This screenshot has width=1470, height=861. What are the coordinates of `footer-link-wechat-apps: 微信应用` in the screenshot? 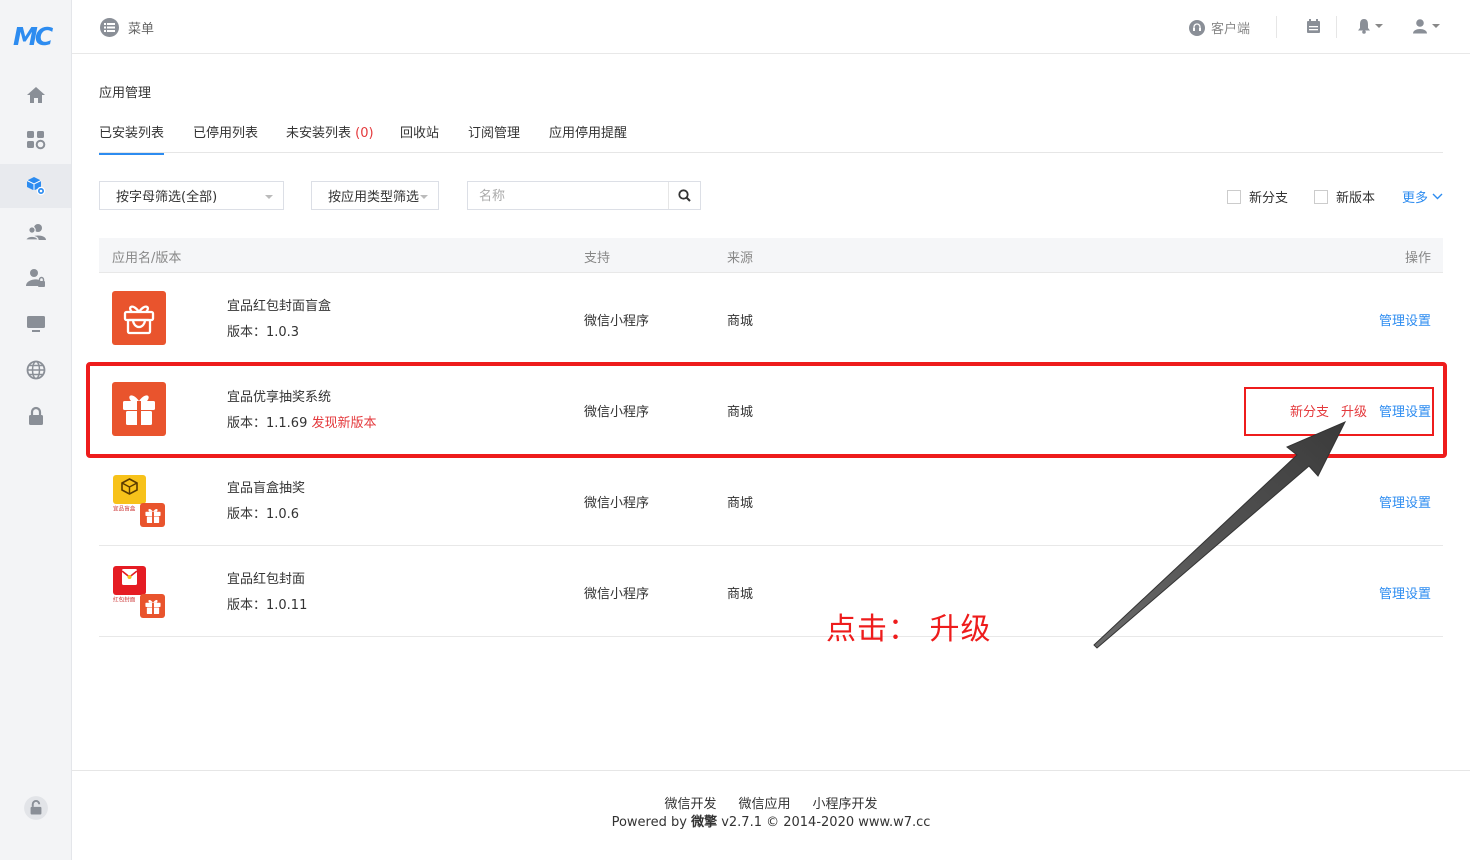 It's located at (764, 802).